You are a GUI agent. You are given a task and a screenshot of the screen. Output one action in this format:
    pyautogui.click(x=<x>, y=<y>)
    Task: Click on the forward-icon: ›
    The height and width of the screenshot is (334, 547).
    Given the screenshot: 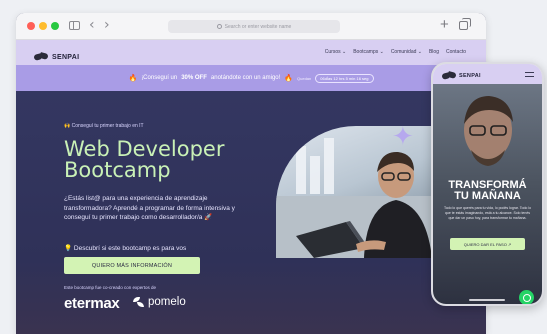 What is the action you would take?
    pyautogui.click(x=107, y=25)
    